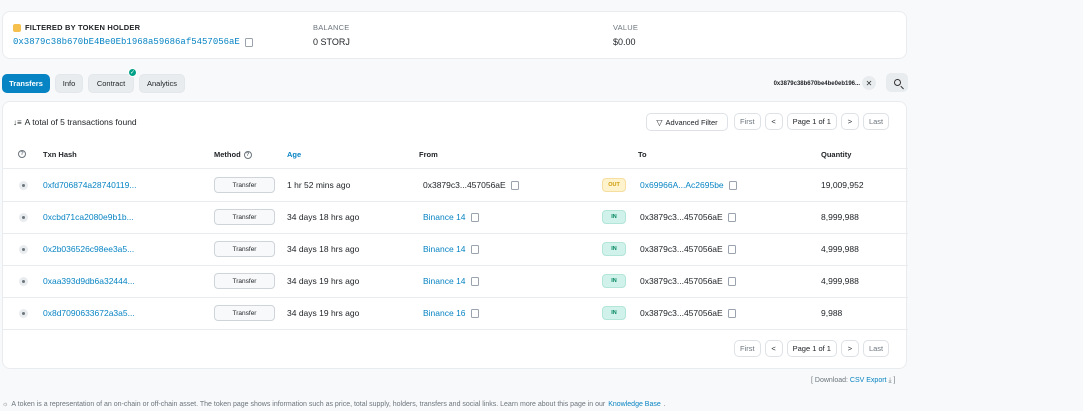  I want to click on filter-holder-label: FILTERED BY TOKEN HOLDER, so click(133, 27).